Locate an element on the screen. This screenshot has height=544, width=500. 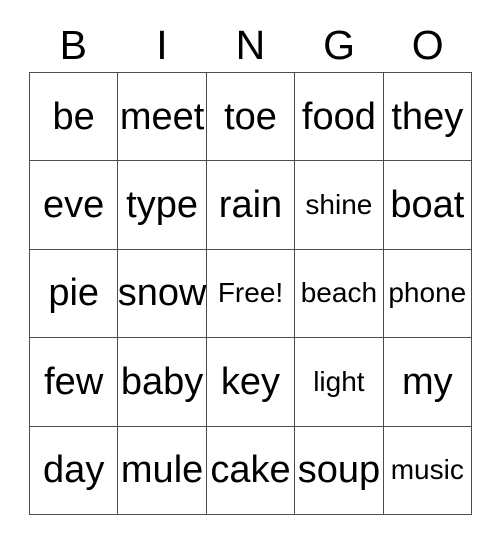
bingo-cell-label: snow is located at coordinates (162, 293).